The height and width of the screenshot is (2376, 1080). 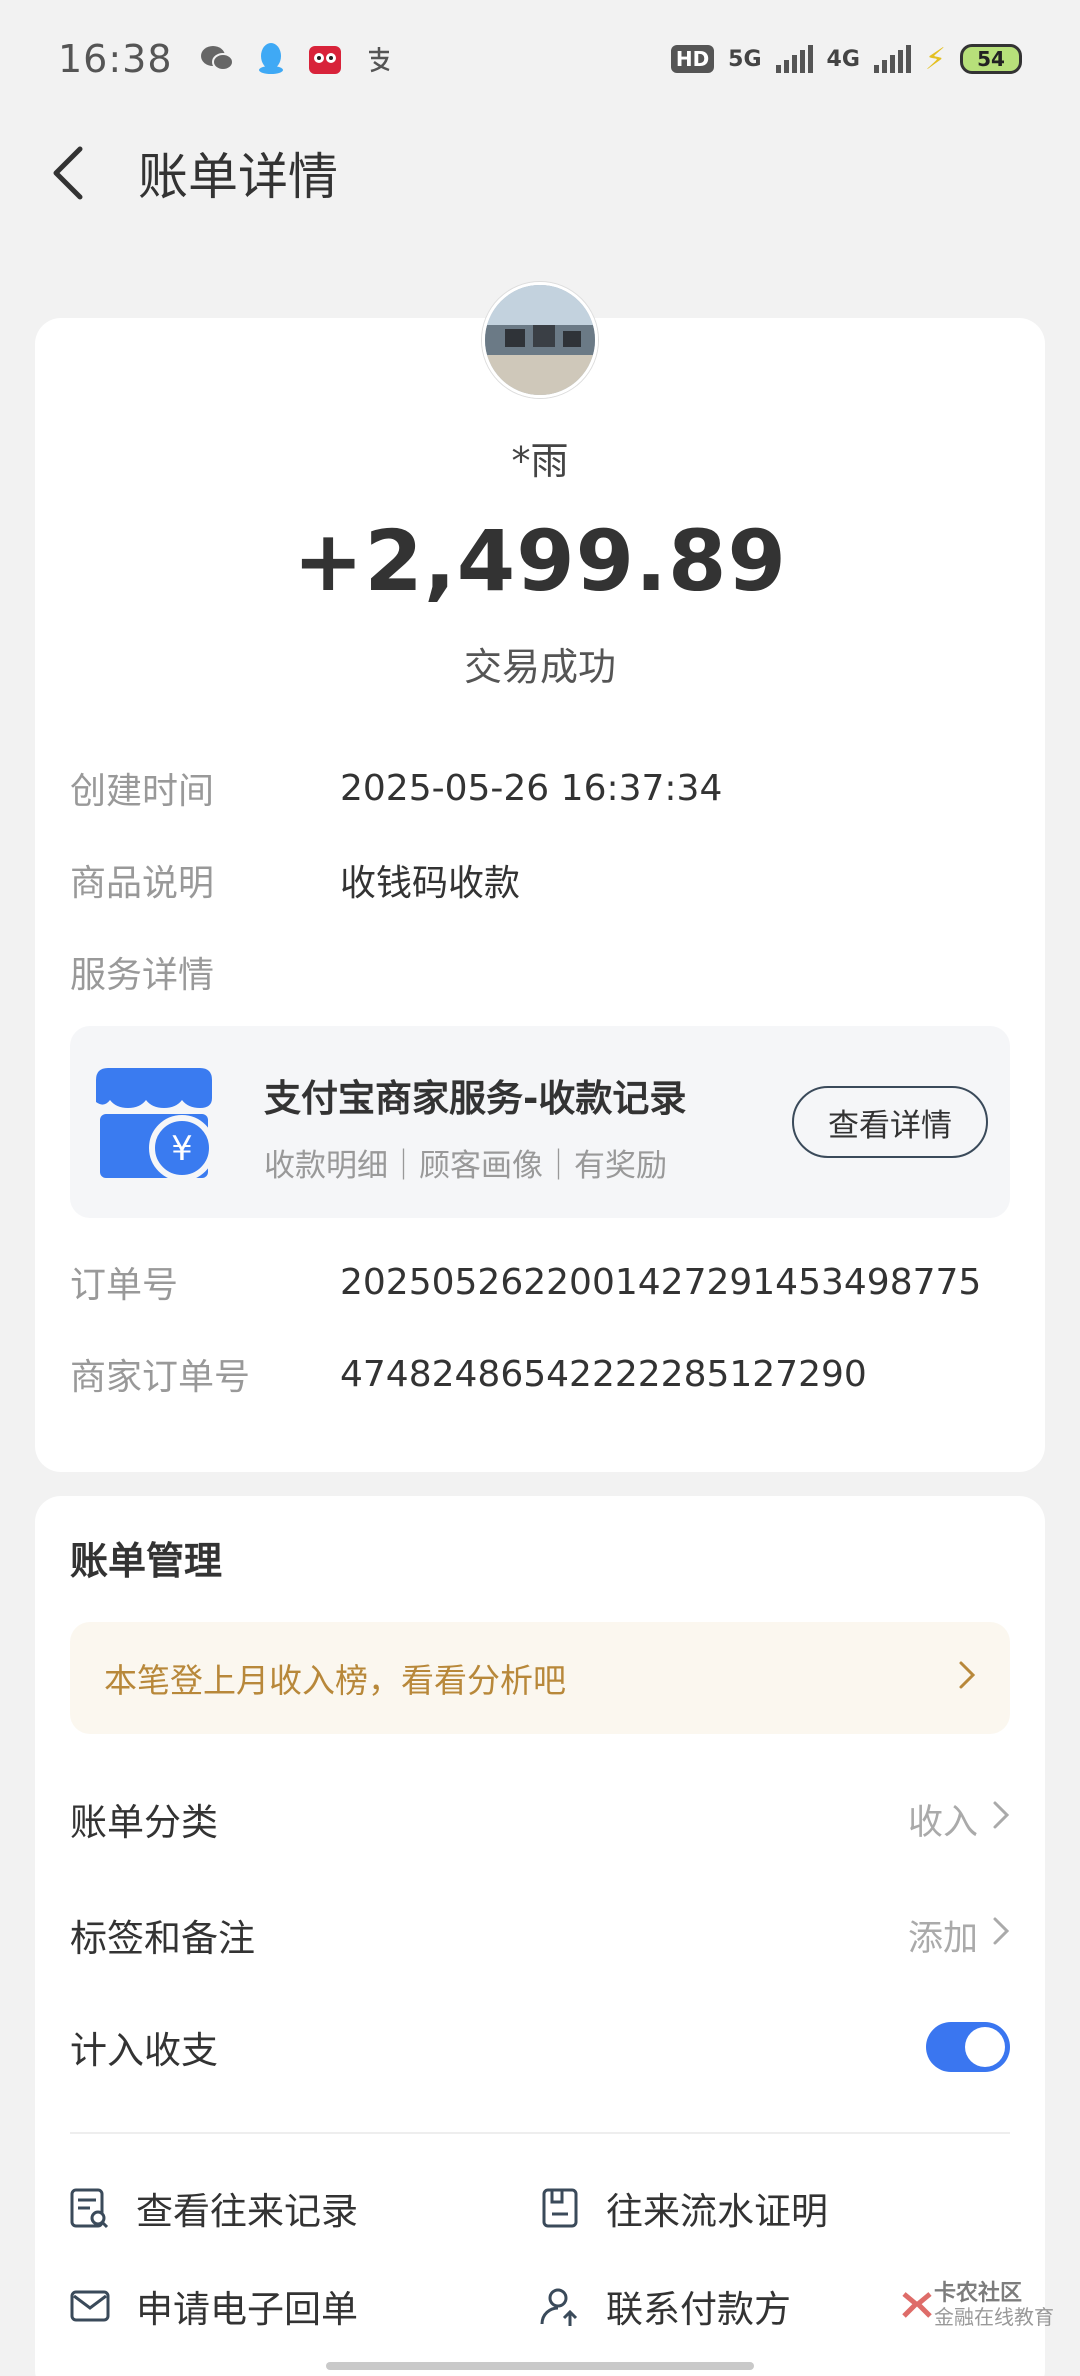 I want to click on merchant-order-value: 47482486542222285127290, so click(x=603, y=1374).